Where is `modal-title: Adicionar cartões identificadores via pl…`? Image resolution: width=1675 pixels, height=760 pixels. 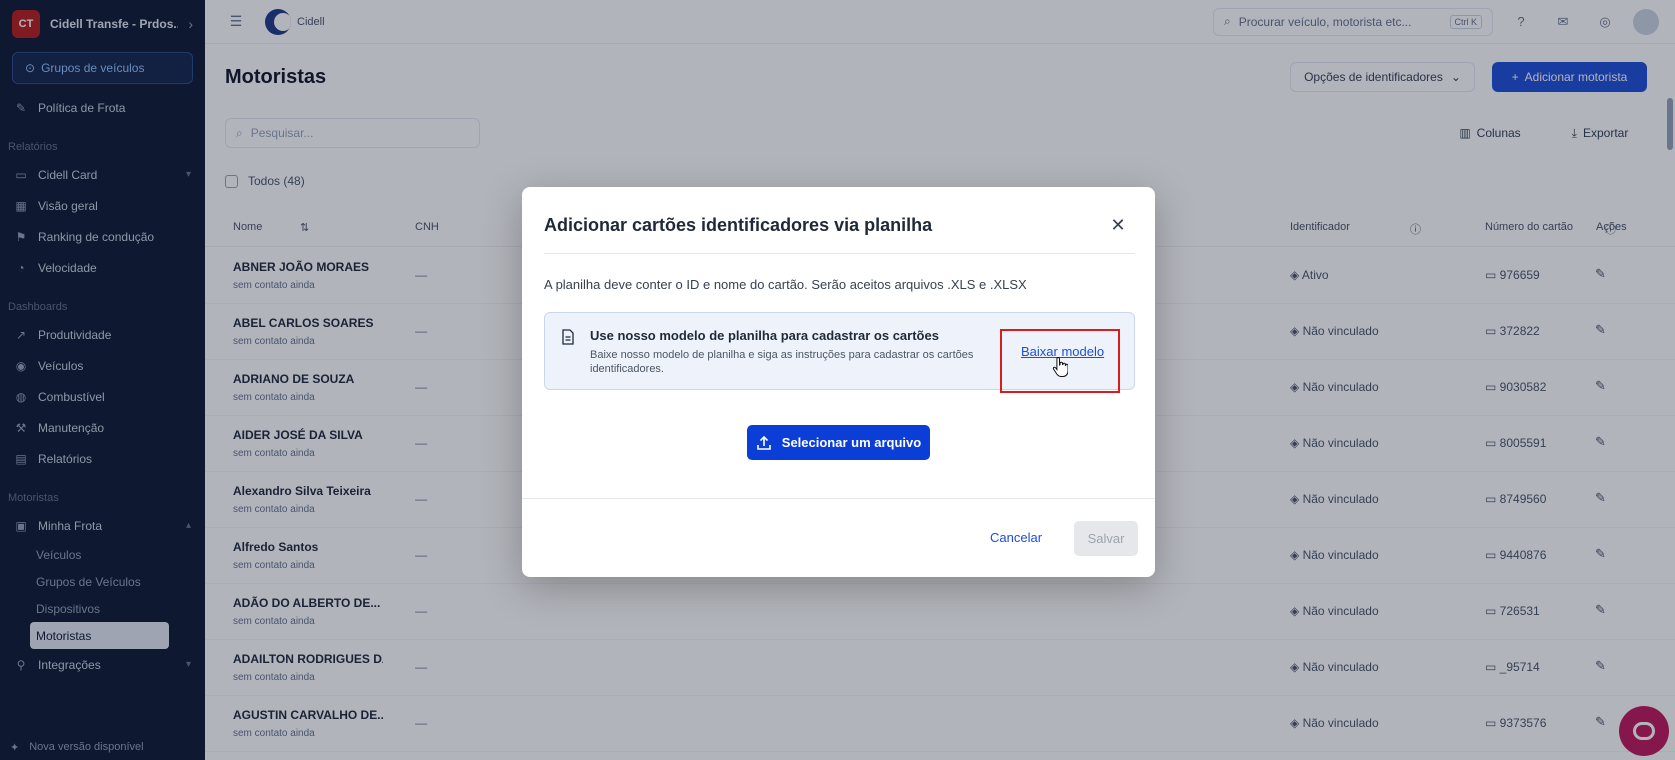
modal-title: Adicionar cartões identificadores via pl… is located at coordinates (738, 225).